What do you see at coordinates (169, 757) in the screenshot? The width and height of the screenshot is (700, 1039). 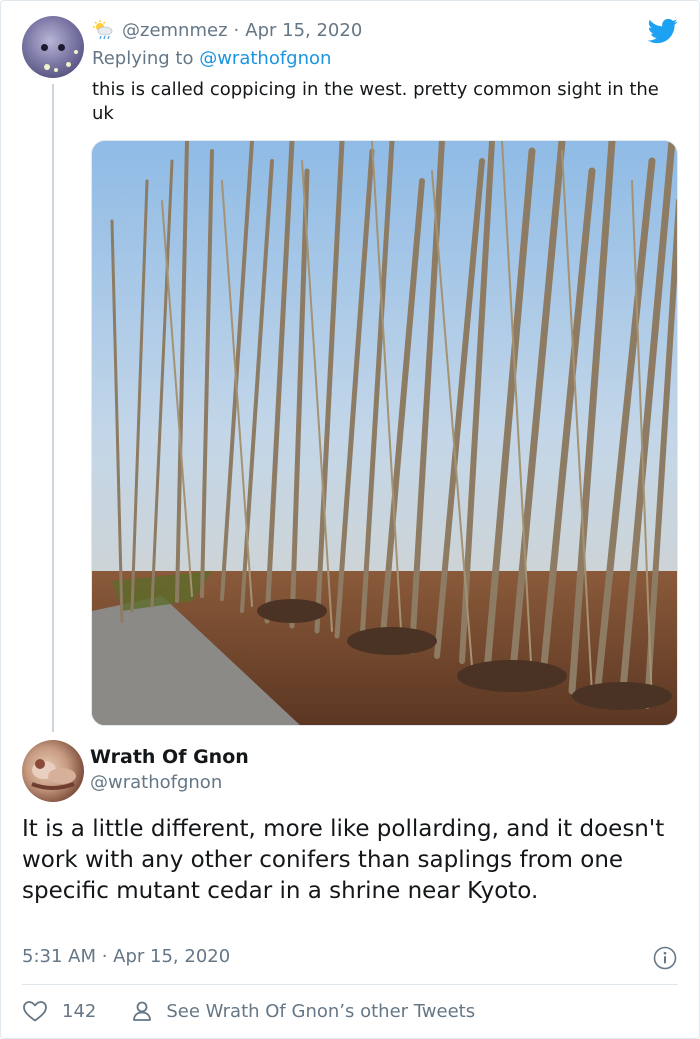 I see `author-name: Wrath Of Gnon` at bounding box center [169, 757].